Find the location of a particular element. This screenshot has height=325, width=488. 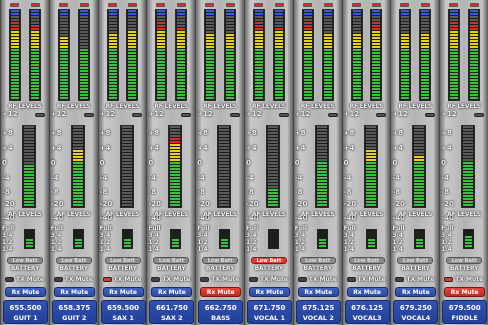

af-scale-label: +8 is located at coordinates (202, 133).